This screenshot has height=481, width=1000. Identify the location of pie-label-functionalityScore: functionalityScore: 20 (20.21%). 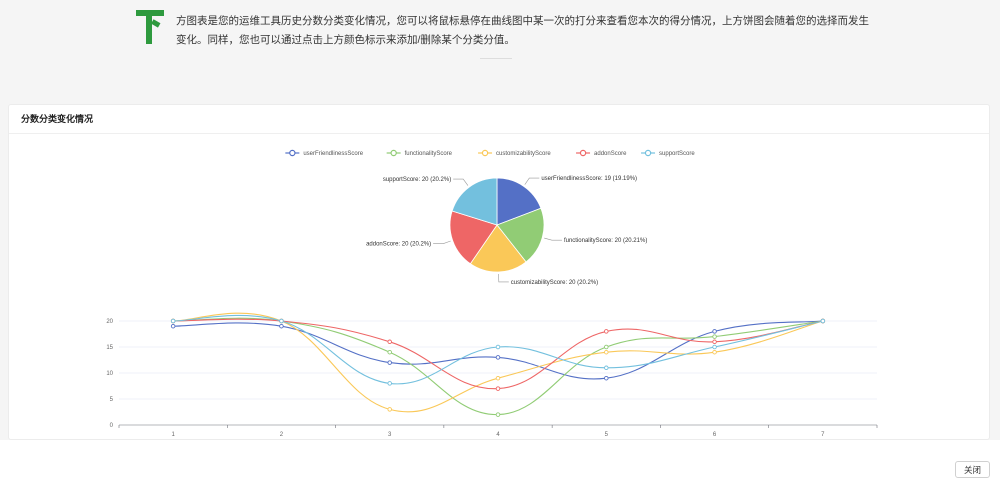
(605, 241).